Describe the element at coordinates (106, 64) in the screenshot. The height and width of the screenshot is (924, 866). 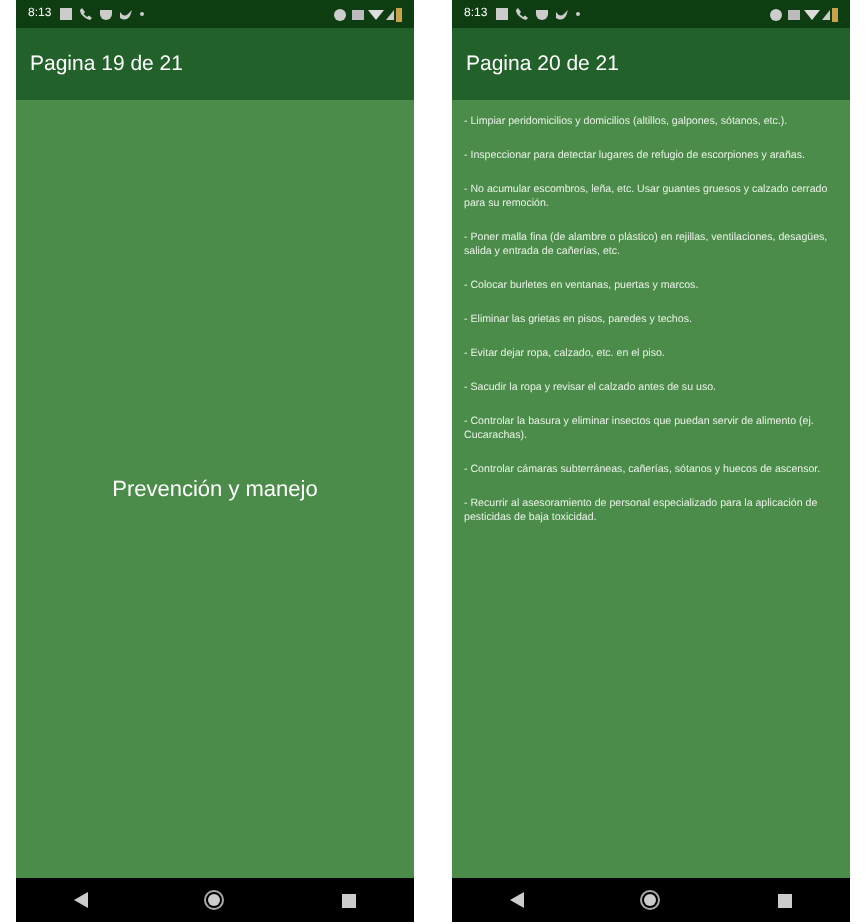
I see `page-title: Pagina 19 de 21` at that location.